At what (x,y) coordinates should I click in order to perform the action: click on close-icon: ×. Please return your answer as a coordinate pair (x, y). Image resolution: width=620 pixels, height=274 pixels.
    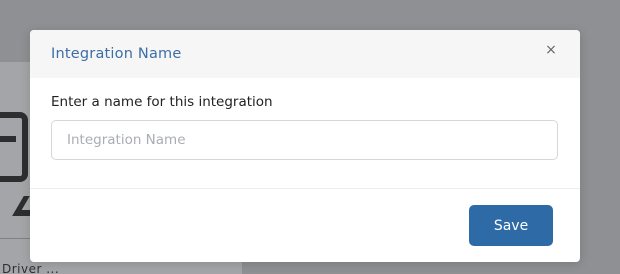
    Looking at the image, I should click on (551, 50).